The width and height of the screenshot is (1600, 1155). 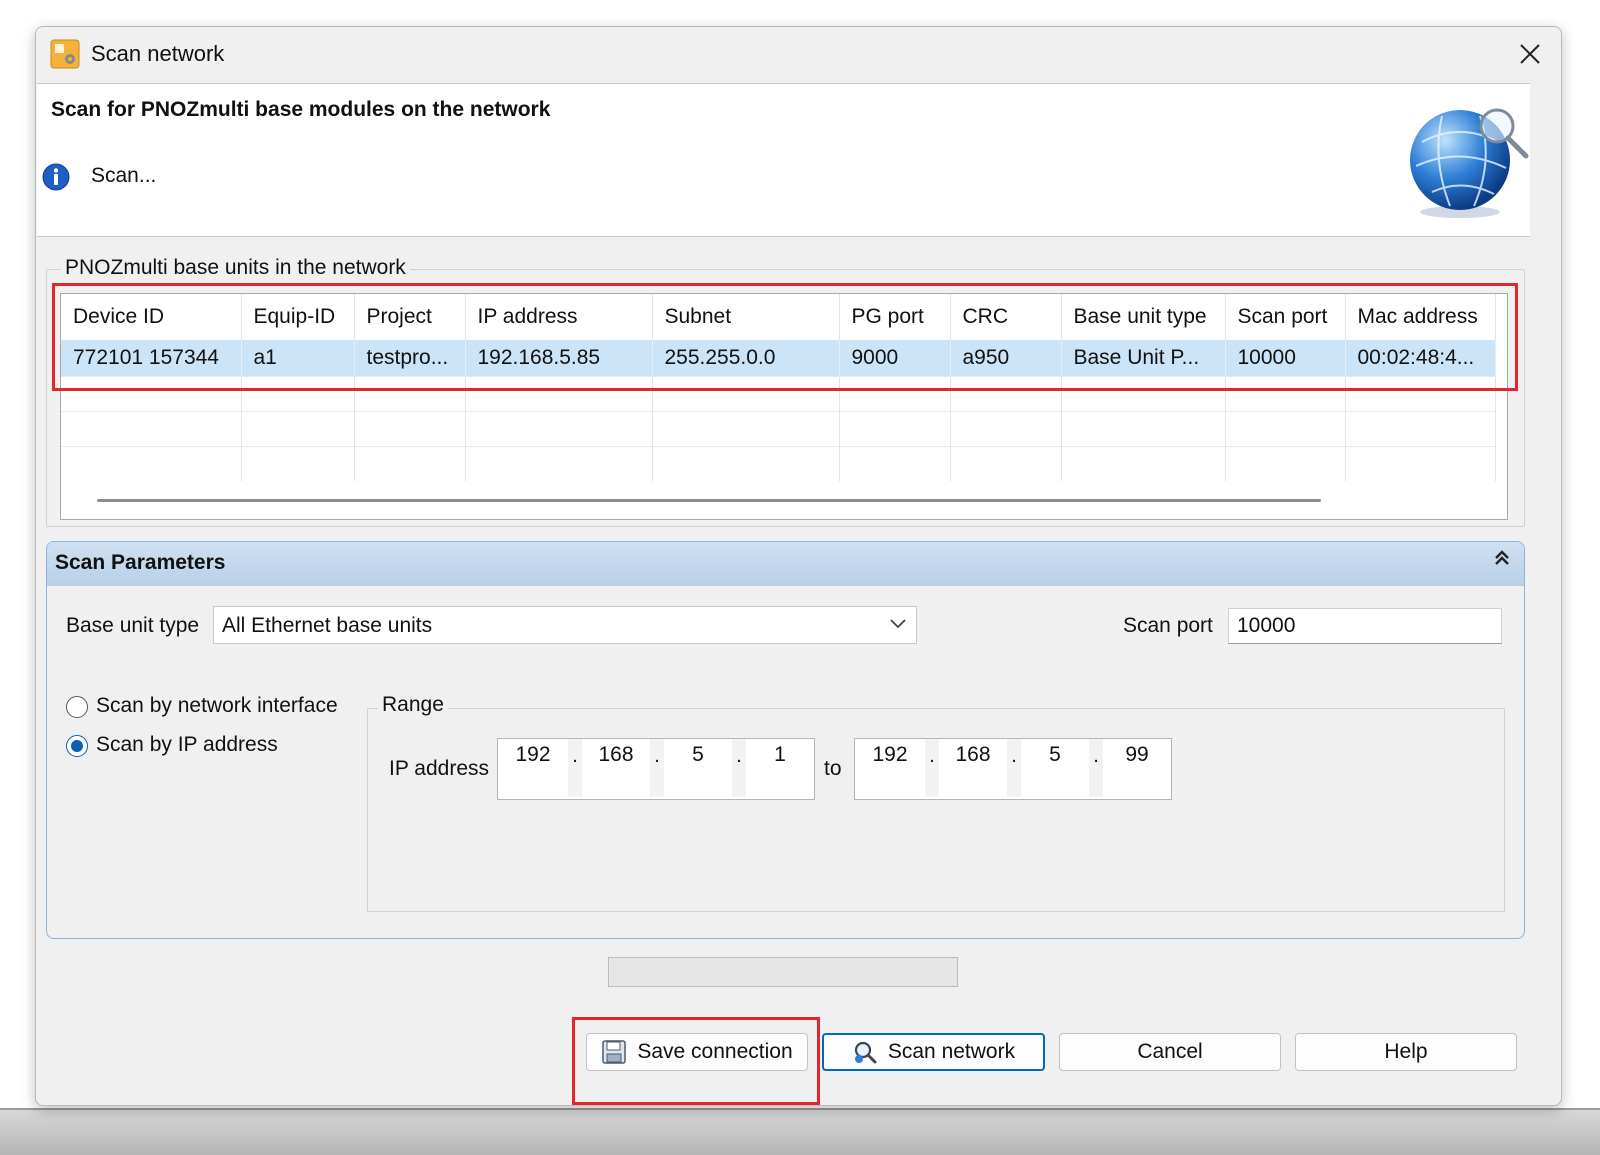 I want to click on window-title: Scan network, so click(x=158, y=53).